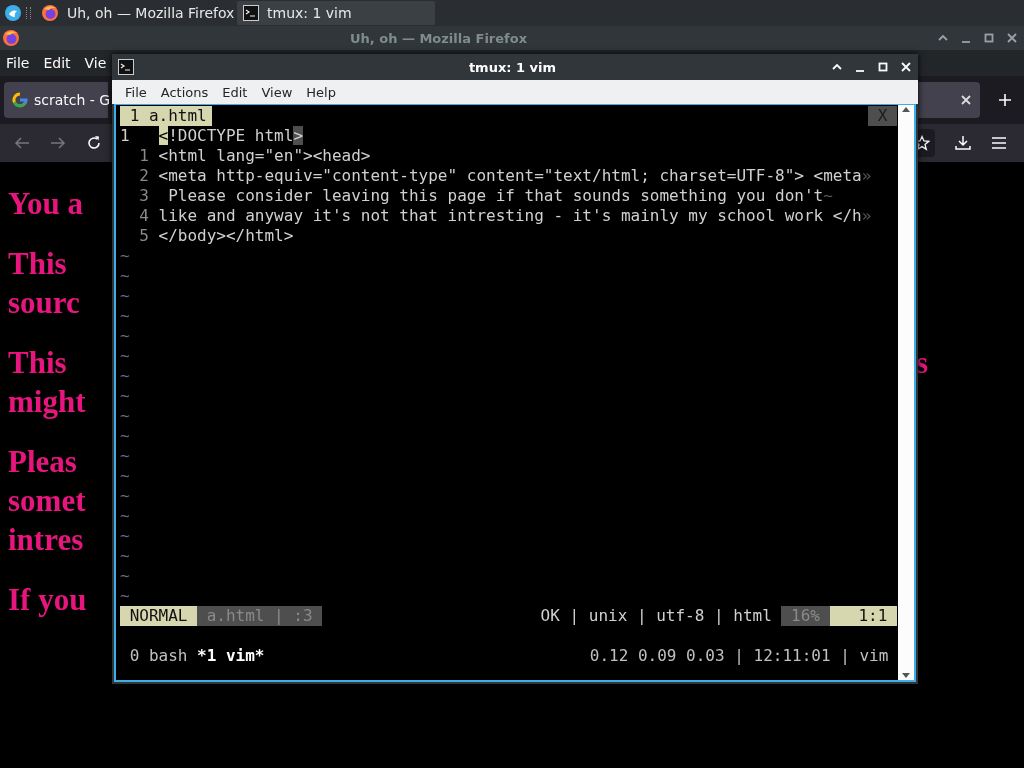  What do you see at coordinates (438, 38) in the screenshot?
I see `window-title: Uh, oh — Mozilla Firefox` at bounding box center [438, 38].